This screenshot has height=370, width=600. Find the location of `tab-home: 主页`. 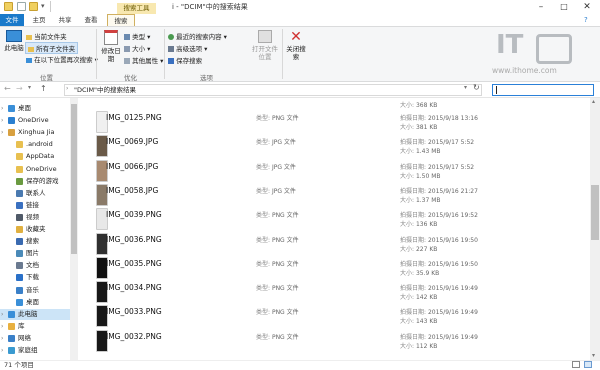

tab-home: 主页 is located at coordinates (39, 20).